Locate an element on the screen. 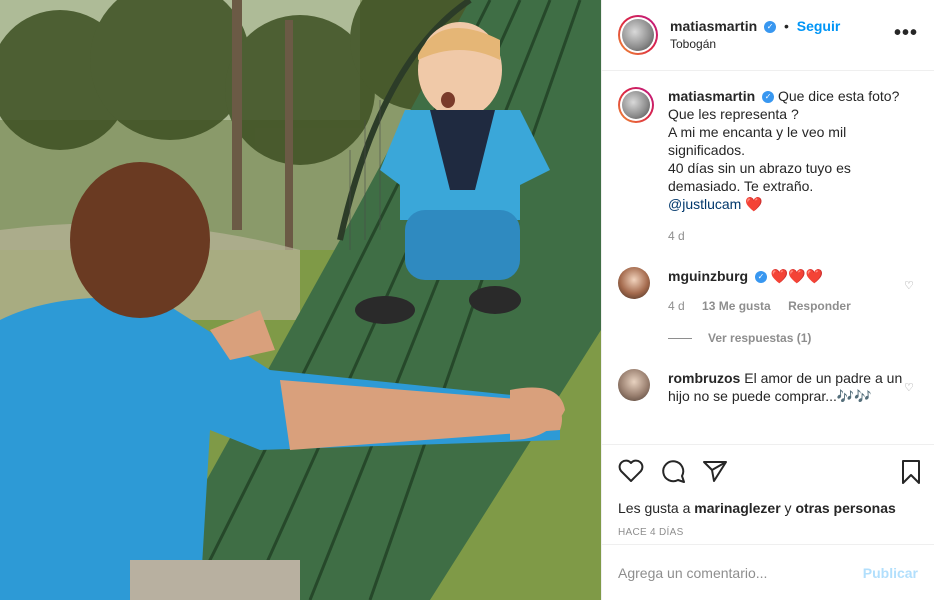 The image size is (934, 600). author-username: matiasmartin is located at coordinates (713, 26).